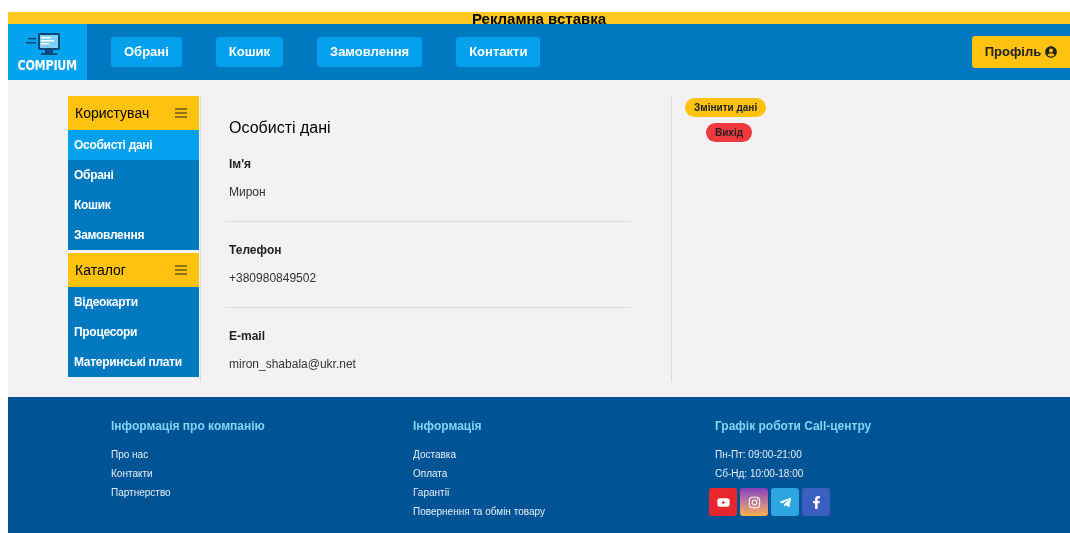 The height and width of the screenshot is (533, 1070). Describe the element at coordinates (100, 270) in the screenshot. I see `section-title: Каталог` at that location.